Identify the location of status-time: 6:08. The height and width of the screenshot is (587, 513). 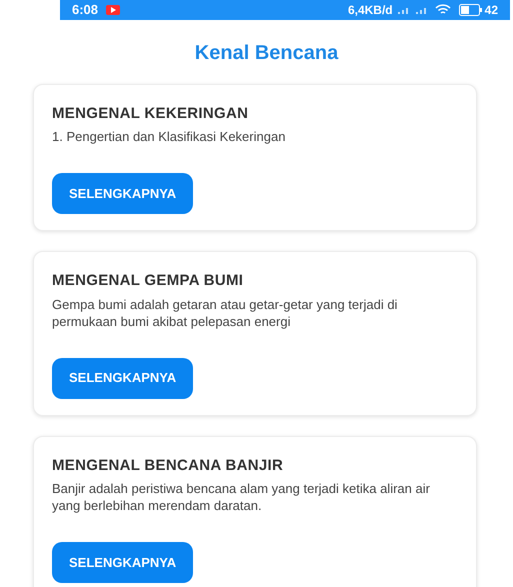
(85, 10).